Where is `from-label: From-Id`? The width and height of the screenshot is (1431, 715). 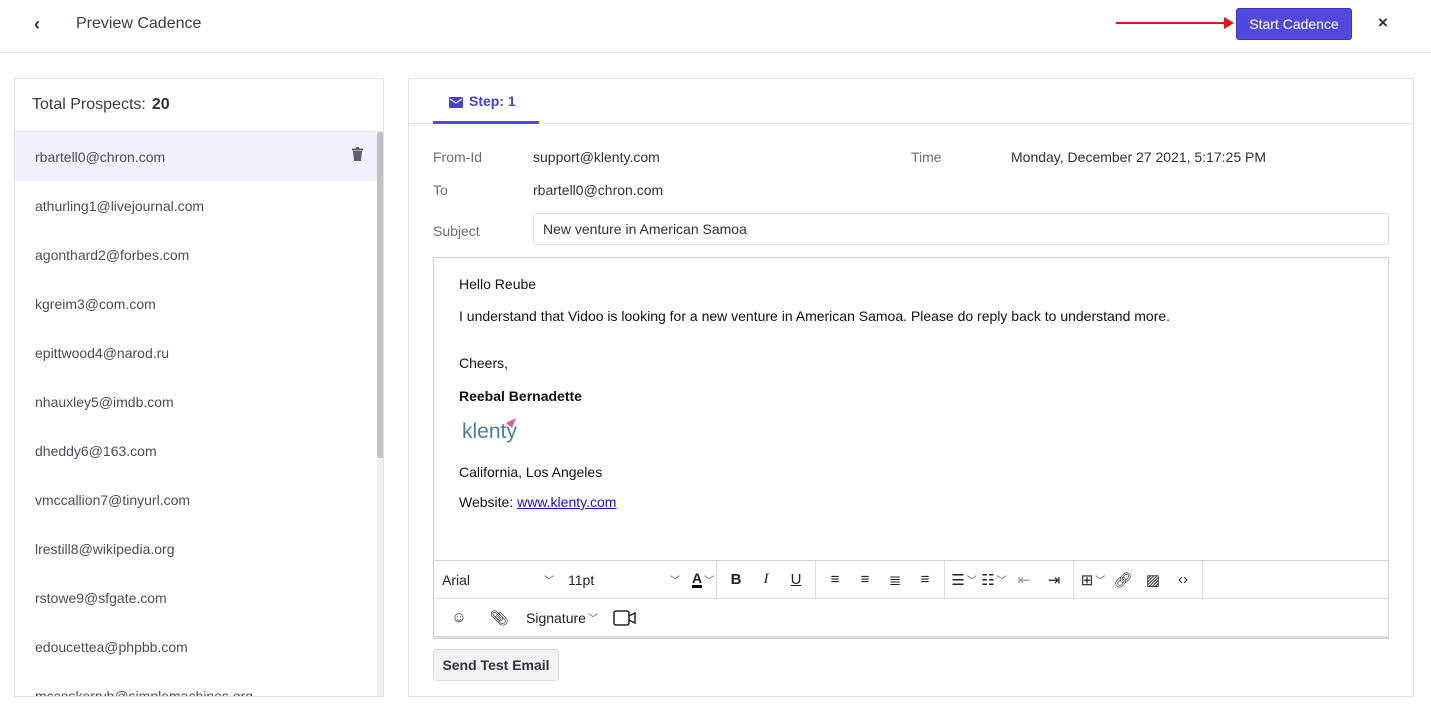
from-label: From-Id is located at coordinates (457, 157).